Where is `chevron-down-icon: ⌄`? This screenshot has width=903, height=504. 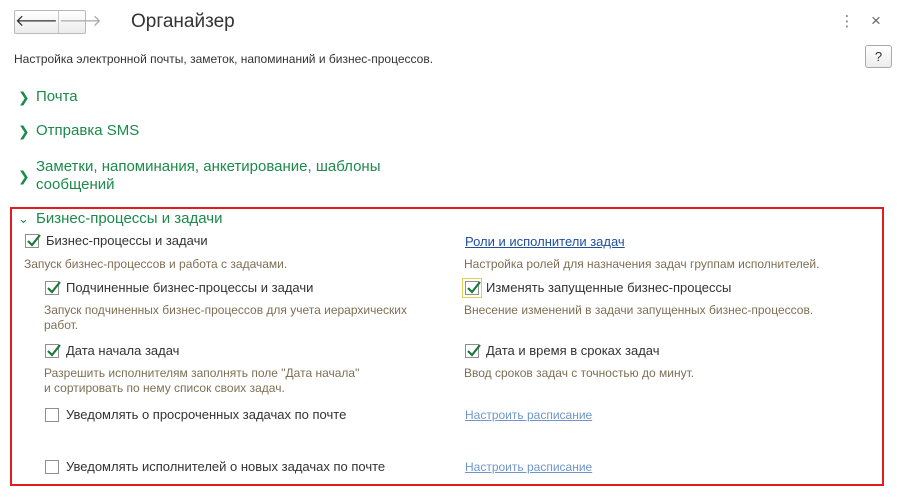
chevron-down-icon: ⌄ is located at coordinates (23, 218).